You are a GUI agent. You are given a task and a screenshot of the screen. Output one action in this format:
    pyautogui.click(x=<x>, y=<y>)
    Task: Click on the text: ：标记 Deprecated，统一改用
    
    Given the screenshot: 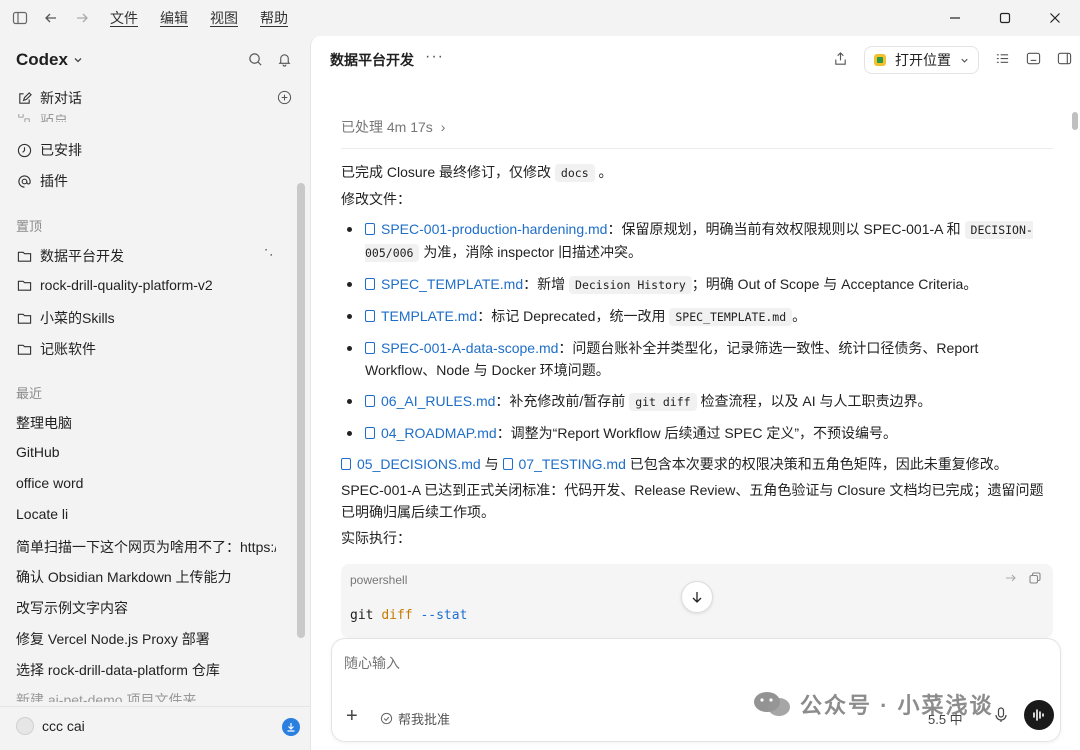 What is the action you would take?
    pyautogui.click(x=571, y=316)
    